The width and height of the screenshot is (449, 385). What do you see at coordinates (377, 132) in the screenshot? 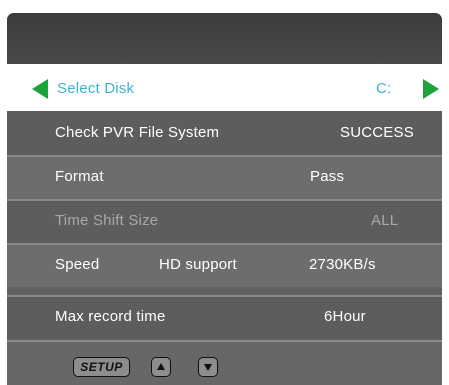
I see `check-pvr-file-system-value: SUCCESS` at bounding box center [377, 132].